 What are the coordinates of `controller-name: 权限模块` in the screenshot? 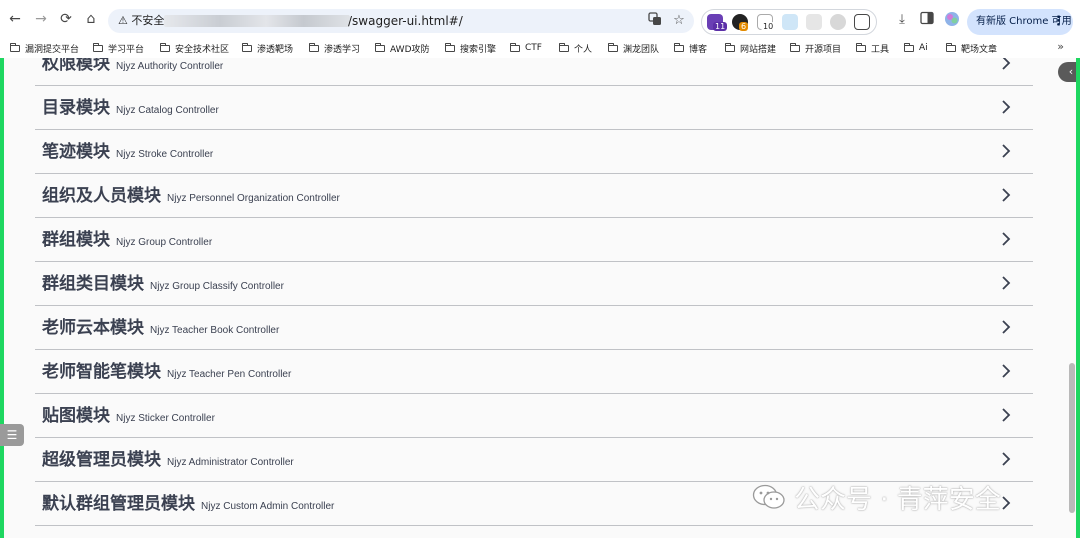 It's located at (76, 66).